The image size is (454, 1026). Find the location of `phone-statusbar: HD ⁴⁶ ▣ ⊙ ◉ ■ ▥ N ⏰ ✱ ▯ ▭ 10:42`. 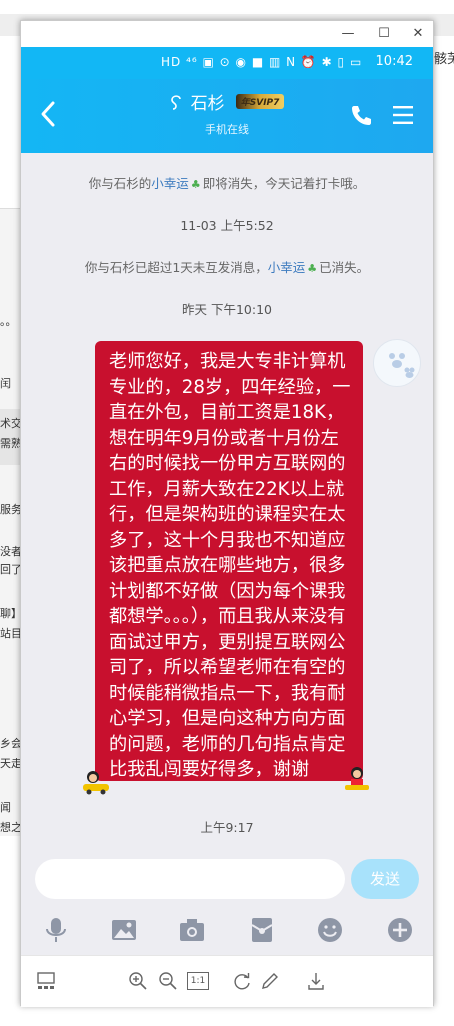

phone-statusbar: HD ⁴⁶ ▣ ⊙ ◉ ■ ▥ N ⏰ ✱ ▯ ▭ 10:42 is located at coordinates (227, 63).